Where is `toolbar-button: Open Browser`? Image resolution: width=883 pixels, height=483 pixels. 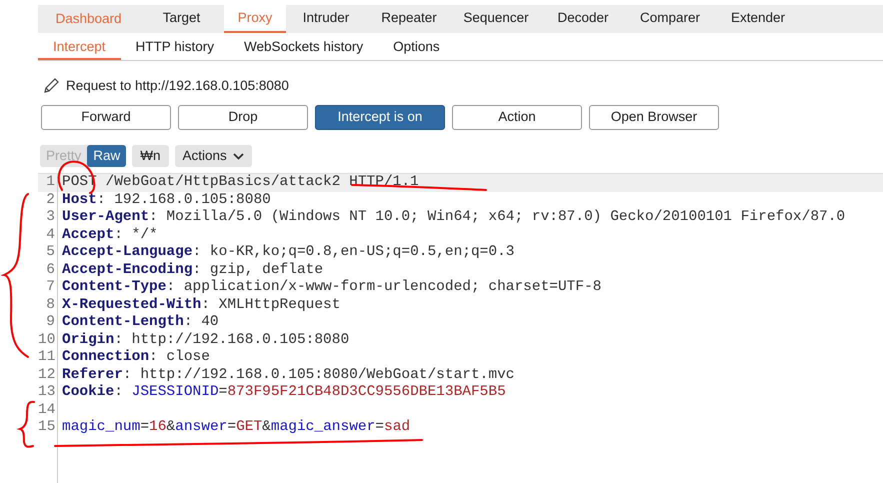 toolbar-button: Open Browser is located at coordinates (654, 117).